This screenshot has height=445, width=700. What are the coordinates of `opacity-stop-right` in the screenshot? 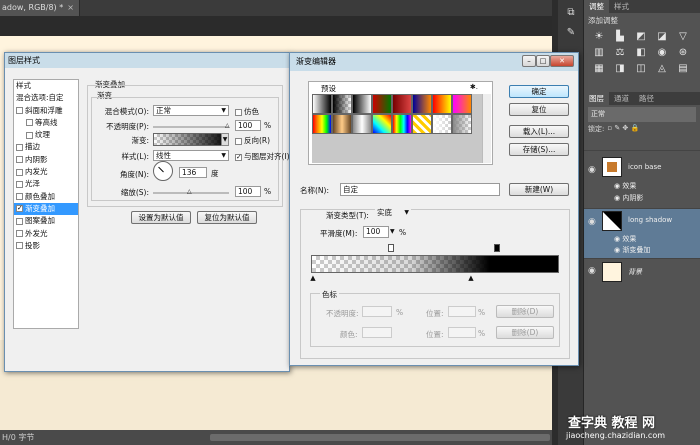 It's located at (497, 248).